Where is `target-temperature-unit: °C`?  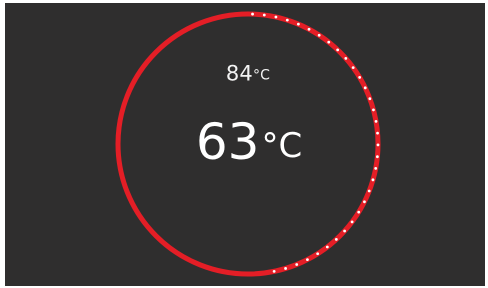
target-temperature-unit: °C is located at coordinates (261, 75).